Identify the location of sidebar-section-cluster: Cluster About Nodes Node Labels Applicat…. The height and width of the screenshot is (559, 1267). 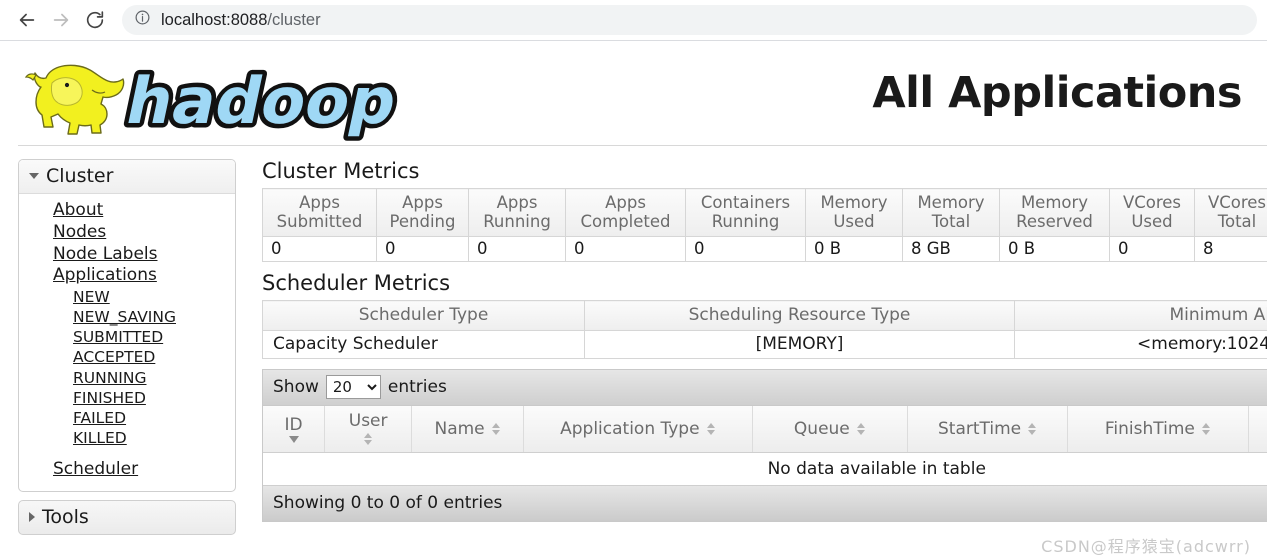
(127, 325).